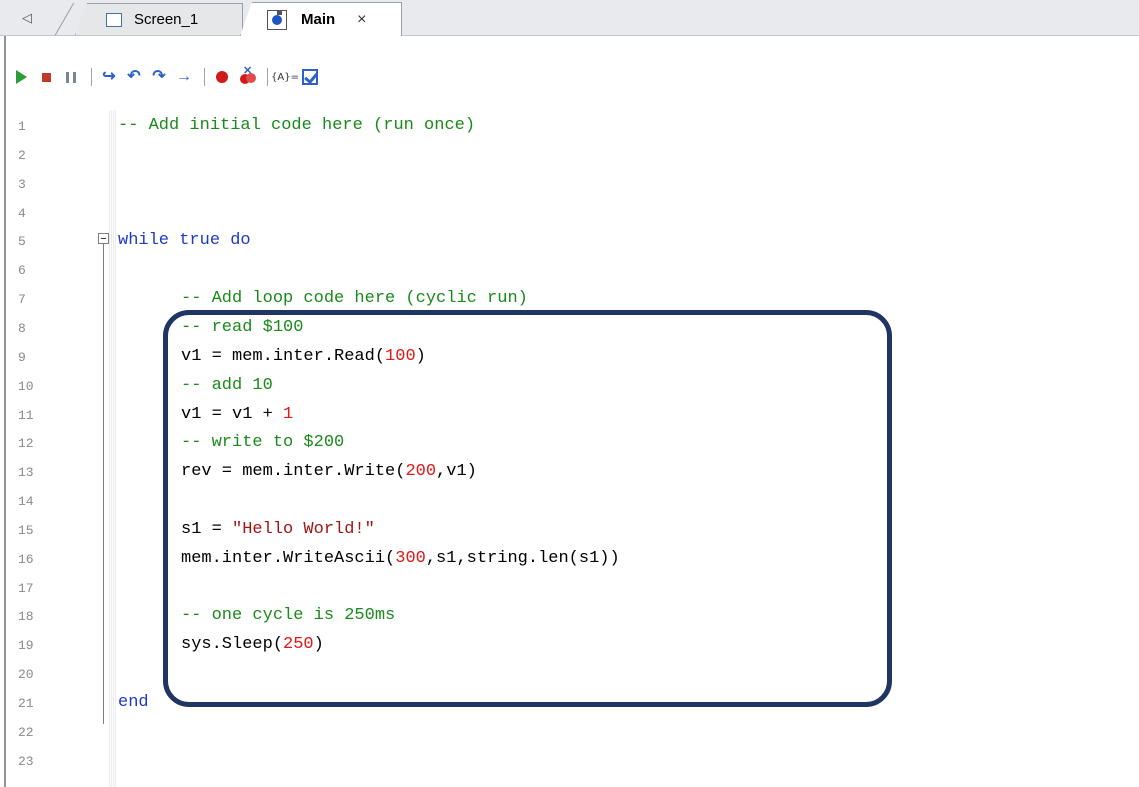 This screenshot has width=1139, height=787. Describe the element at coordinates (22, 184) in the screenshot. I see `line-number: 3` at that location.